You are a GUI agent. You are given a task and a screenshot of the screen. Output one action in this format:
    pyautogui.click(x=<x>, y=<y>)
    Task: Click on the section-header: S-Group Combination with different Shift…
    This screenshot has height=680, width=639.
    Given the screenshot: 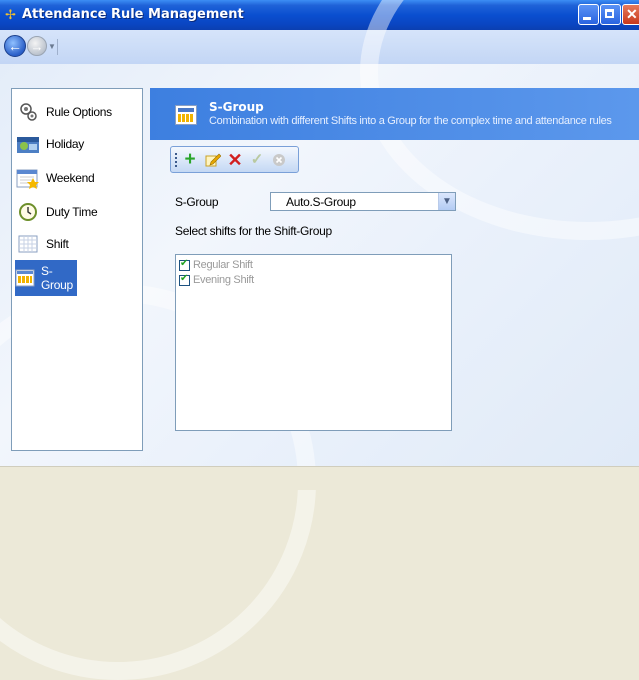 What is the action you would take?
    pyautogui.click(x=394, y=114)
    